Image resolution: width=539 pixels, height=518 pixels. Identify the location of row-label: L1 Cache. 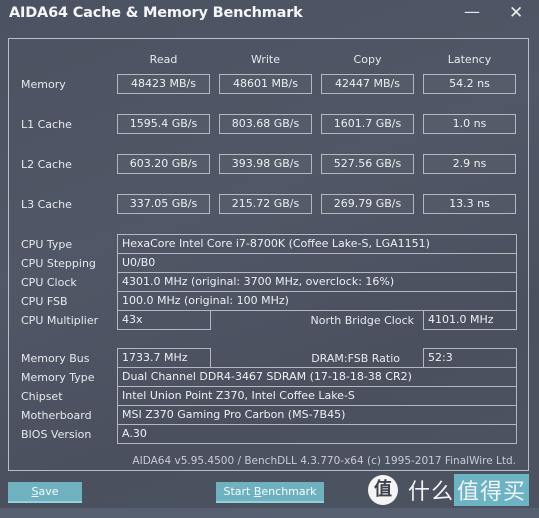
(46, 124).